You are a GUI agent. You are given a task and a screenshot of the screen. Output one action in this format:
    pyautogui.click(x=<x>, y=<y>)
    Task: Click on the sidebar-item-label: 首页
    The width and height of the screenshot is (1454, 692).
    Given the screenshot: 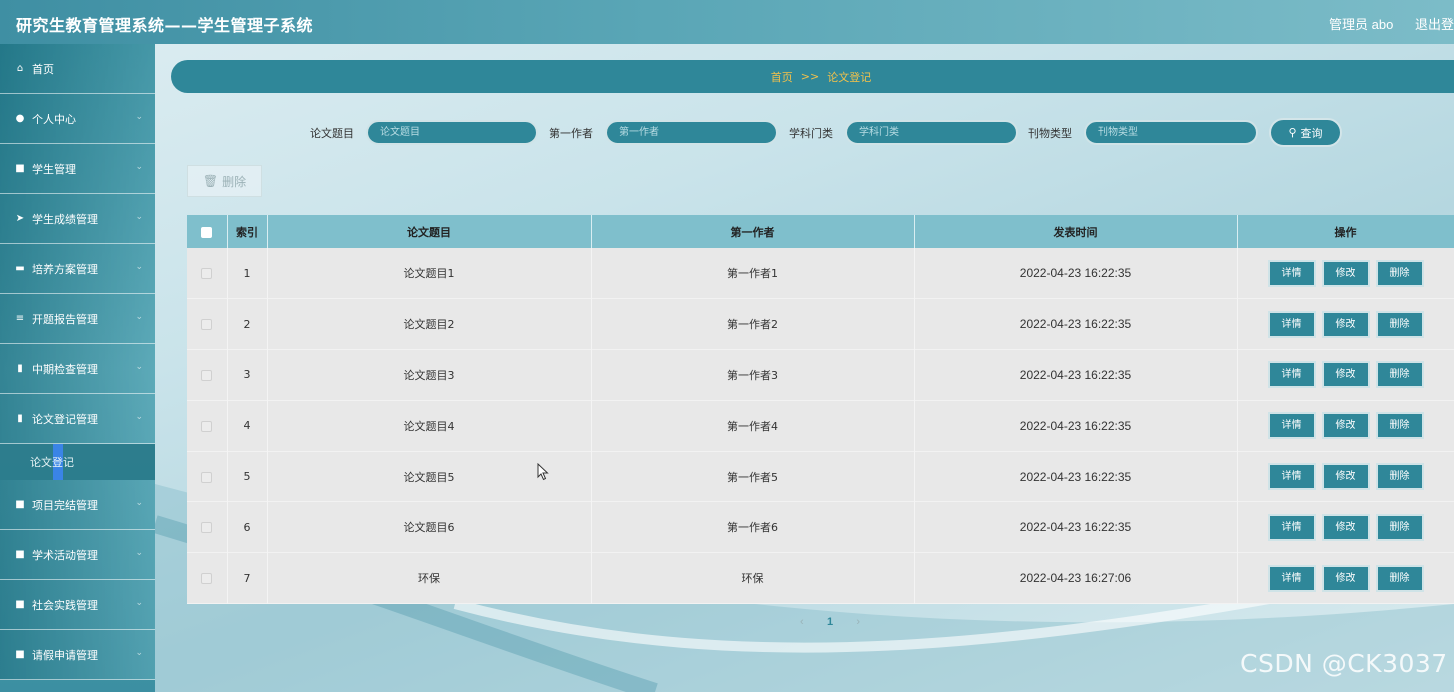 What is the action you would take?
    pyautogui.click(x=43, y=69)
    